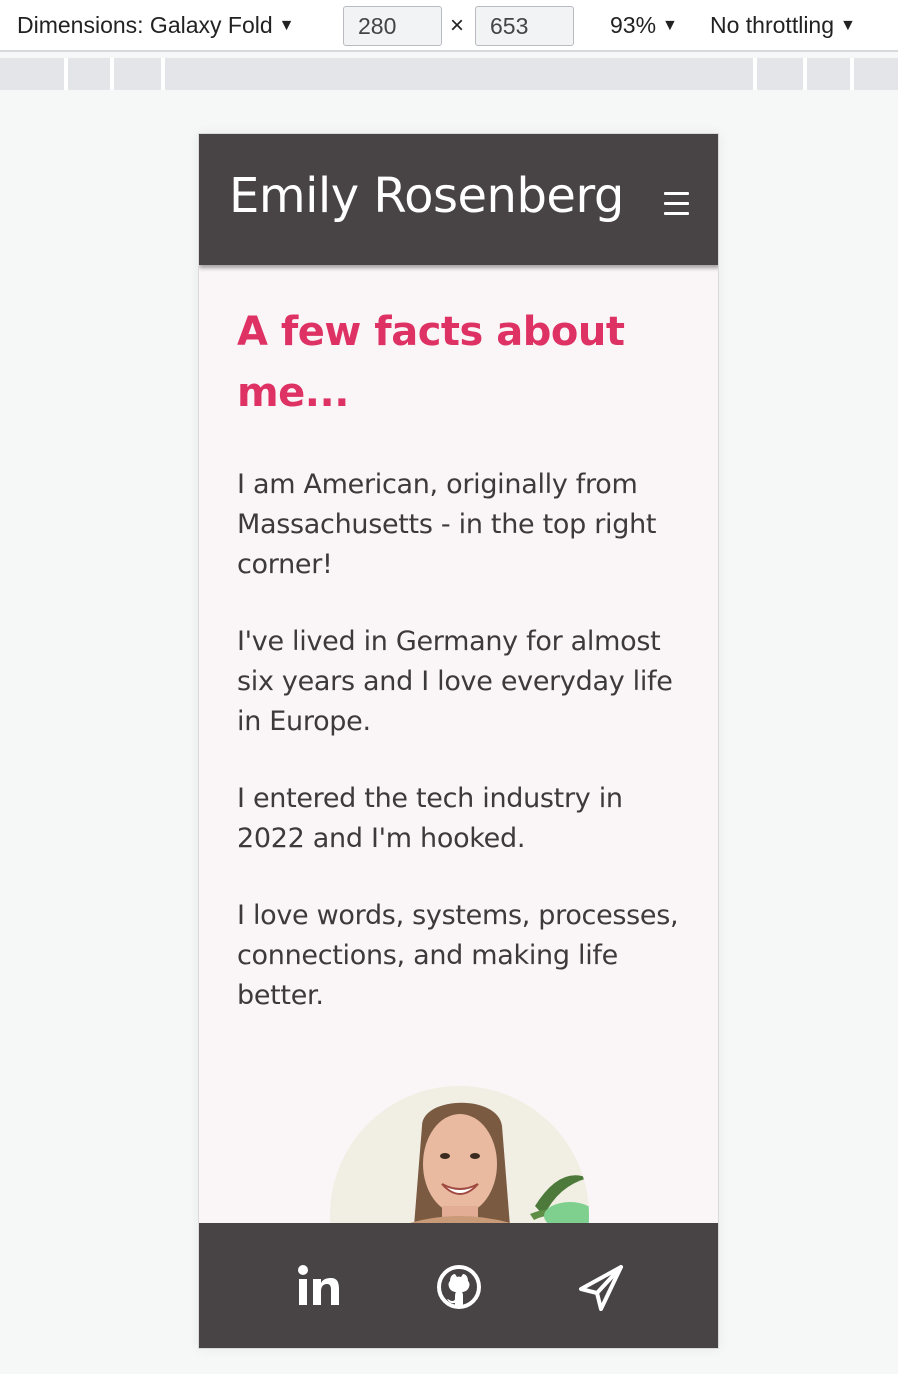 Image resolution: width=898 pixels, height=1374 pixels. I want to click on github-icon, so click(459, 1287).